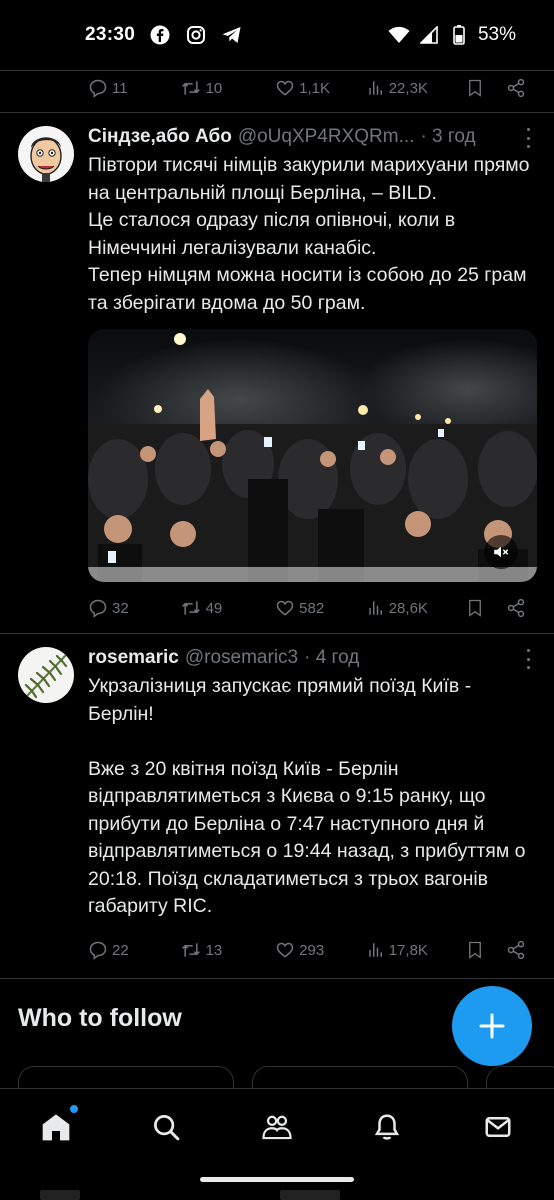 This screenshot has height=1200, width=554. I want to click on retweet-button: 49, so click(228, 608).